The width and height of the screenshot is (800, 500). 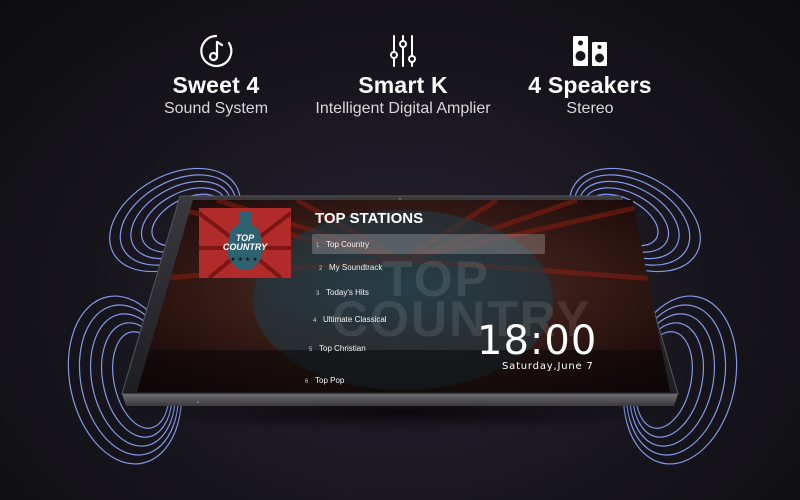 I want to click on feature-title: 4 Speakers, so click(x=590, y=85).